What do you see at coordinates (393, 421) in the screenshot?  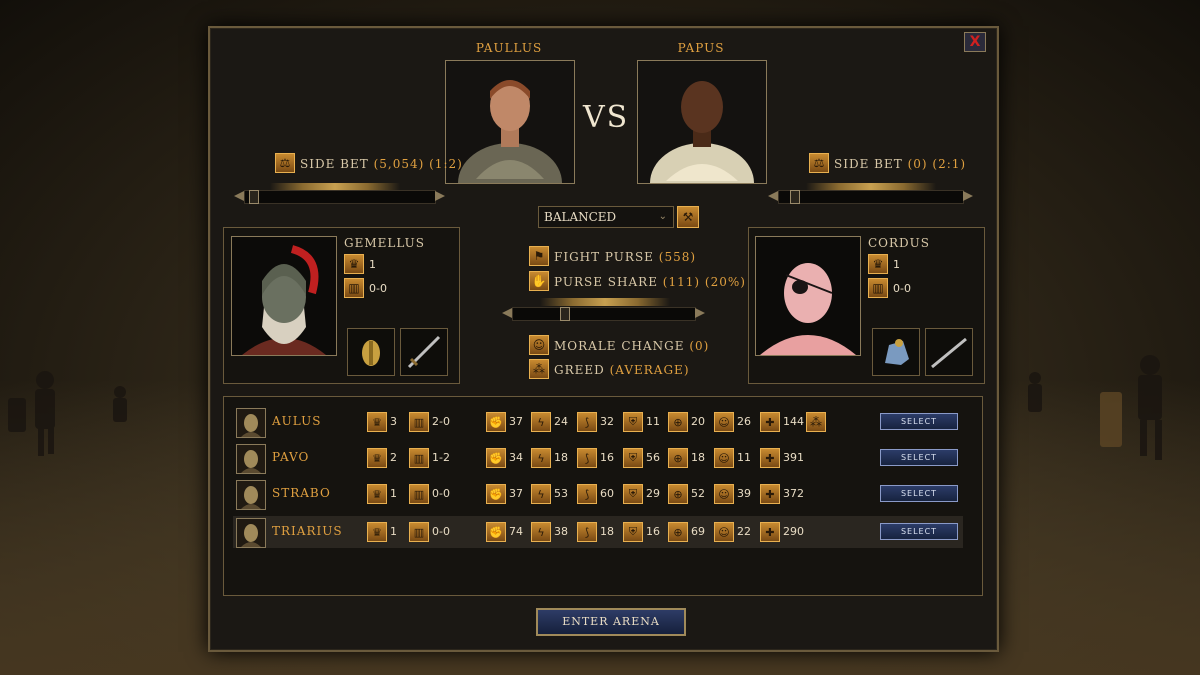 I see `stat-value: 3` at bounding box center [393, 421].